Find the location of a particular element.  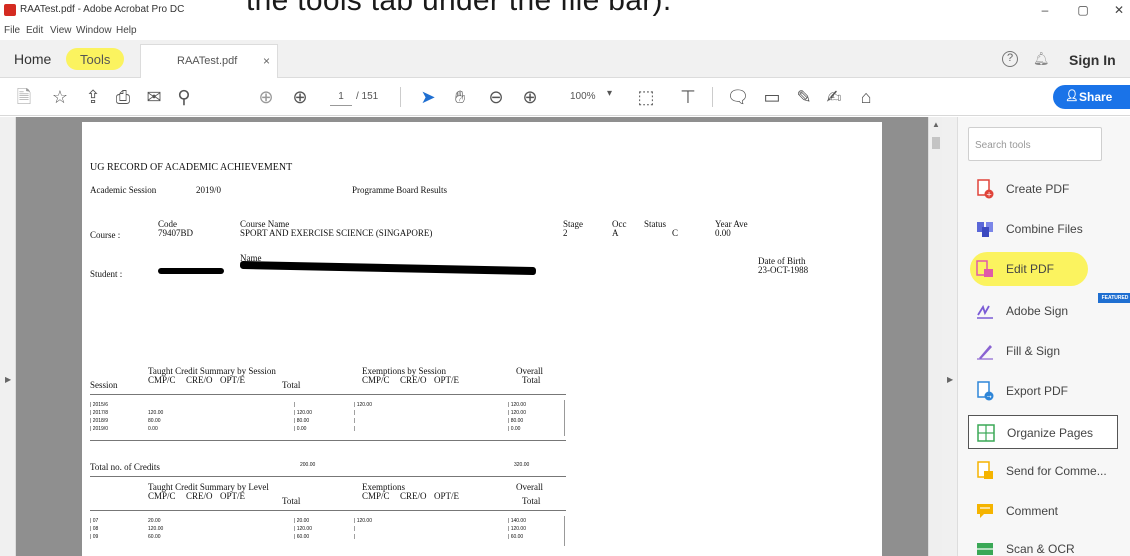

fit-page-icon: ⬚ is located at coordinates (646, 97).